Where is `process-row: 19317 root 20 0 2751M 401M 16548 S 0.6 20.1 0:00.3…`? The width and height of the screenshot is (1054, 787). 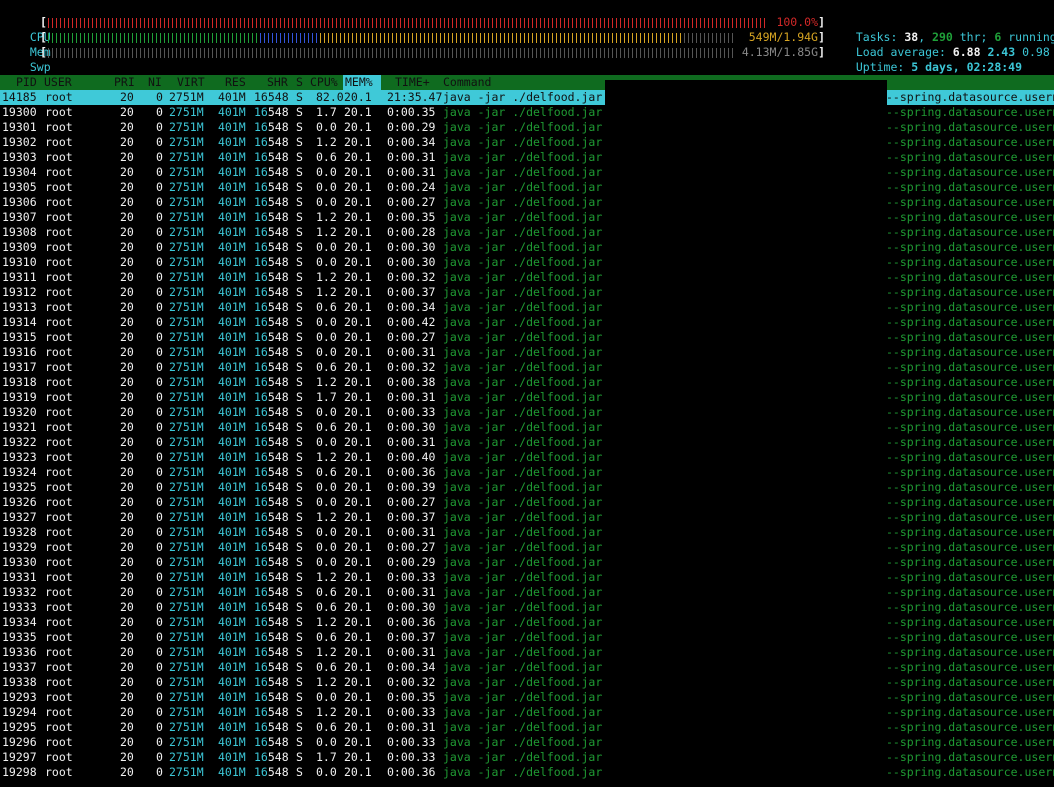 process-row: 19317 root 20 0 2751M 401M 16548 S 0.6 20.1 0:00.3… is located at coordinates (527, 367).